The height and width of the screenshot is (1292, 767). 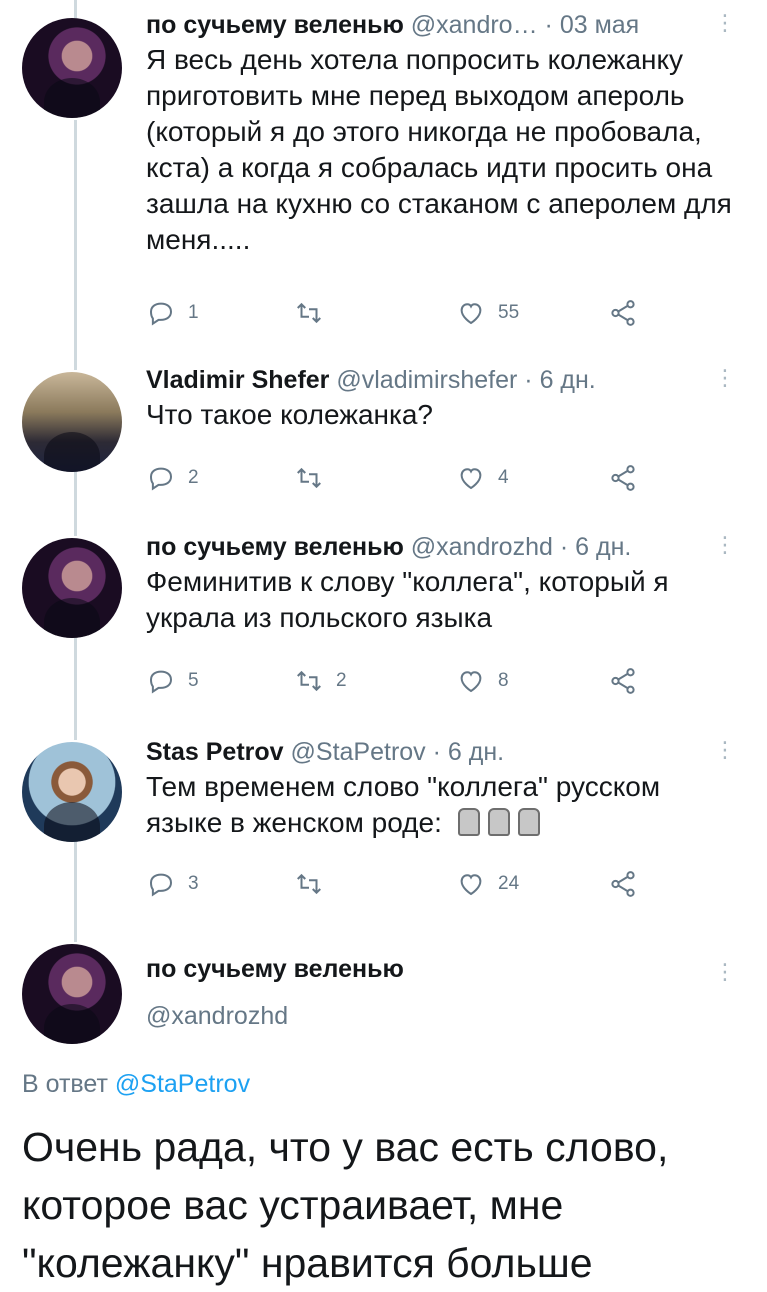 I want to click on reply-count: 5, so click(x=193, y=680).